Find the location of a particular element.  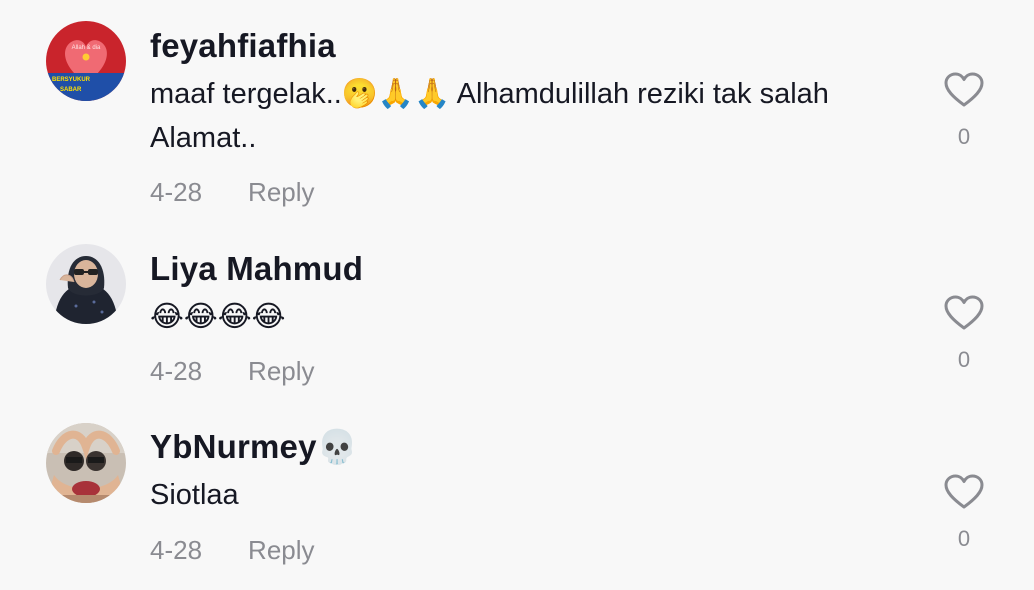

comment-username: Liya Mahmud is located at coordinates (256, 269).